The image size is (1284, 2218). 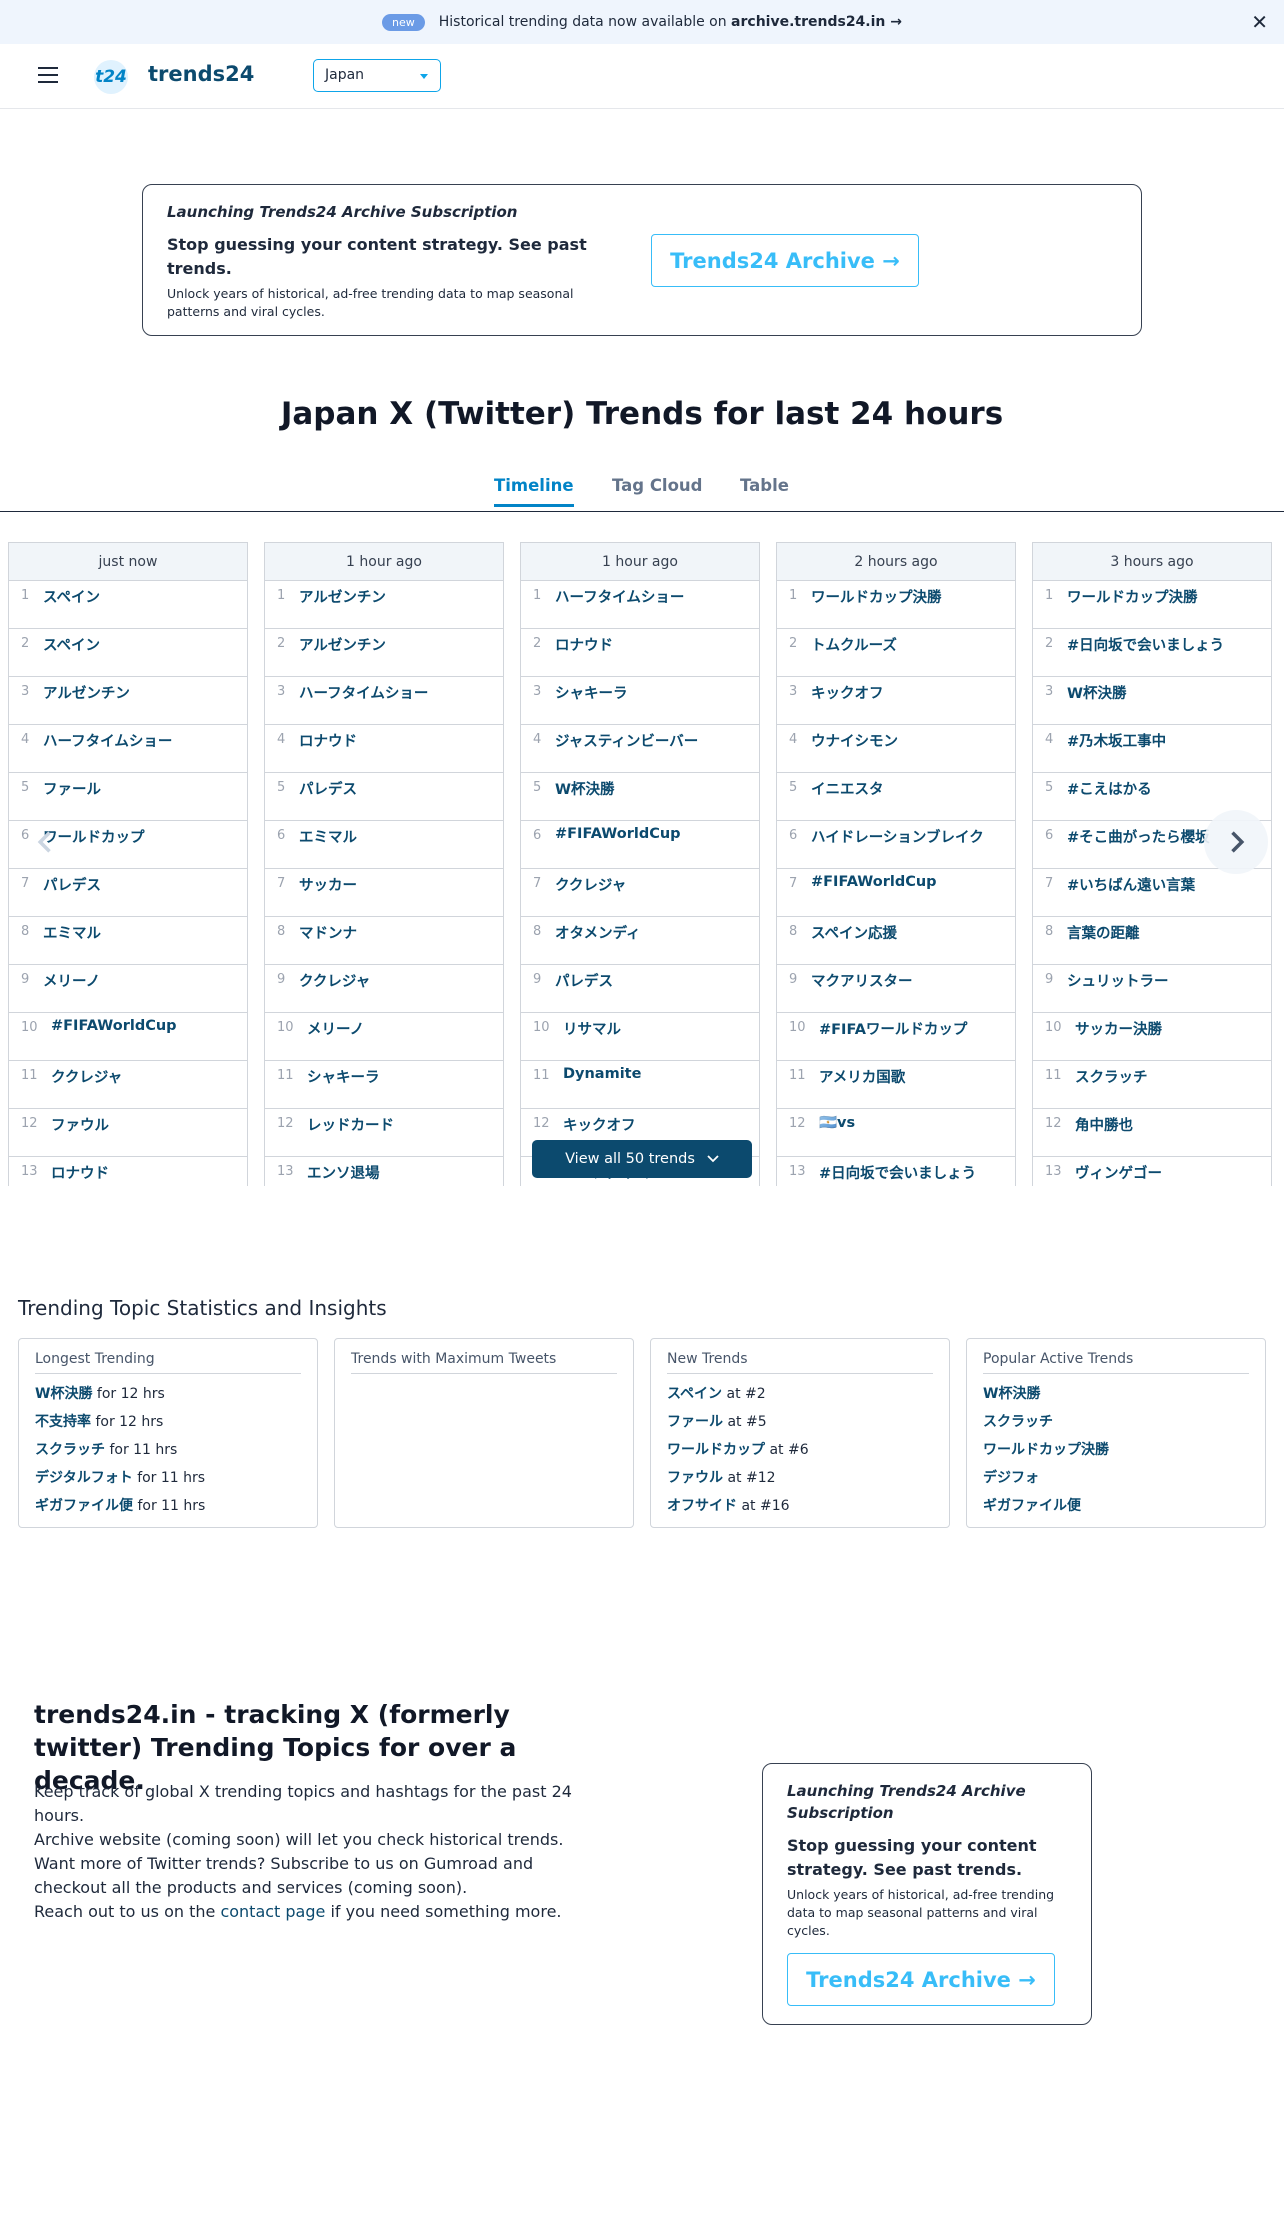 I want to click on country-select: Japan, so click(x=377, y=75).